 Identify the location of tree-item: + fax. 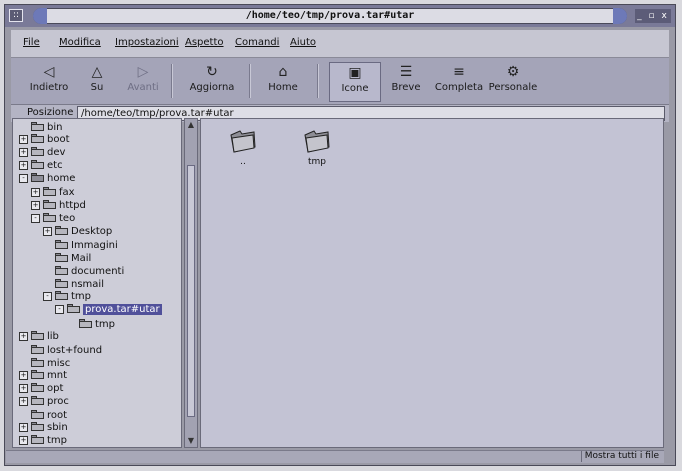
(53, 192).